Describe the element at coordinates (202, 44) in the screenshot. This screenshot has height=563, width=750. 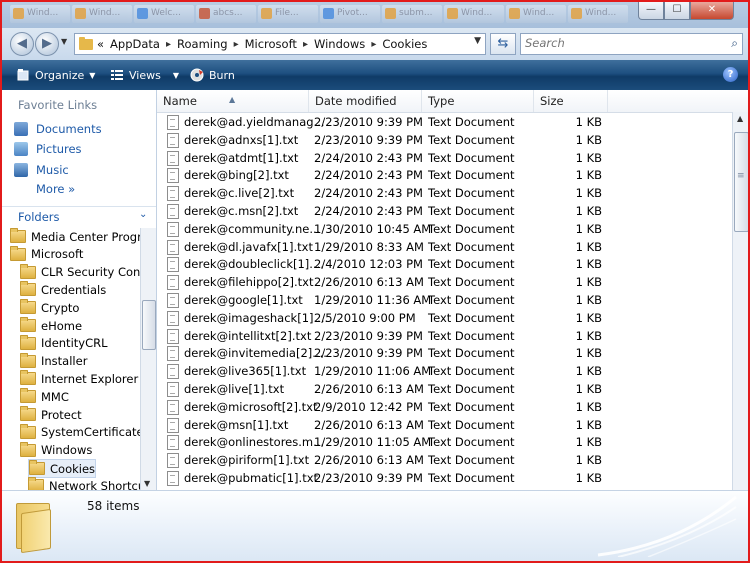
I see `breadcrumb-roaming: Roaming` at that location.